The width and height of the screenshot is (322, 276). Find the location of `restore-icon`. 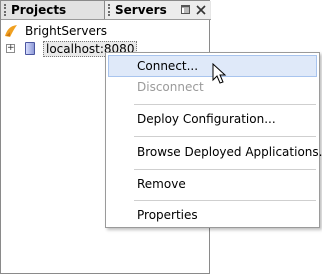

restore-icon is located at coordinates (186, 10).